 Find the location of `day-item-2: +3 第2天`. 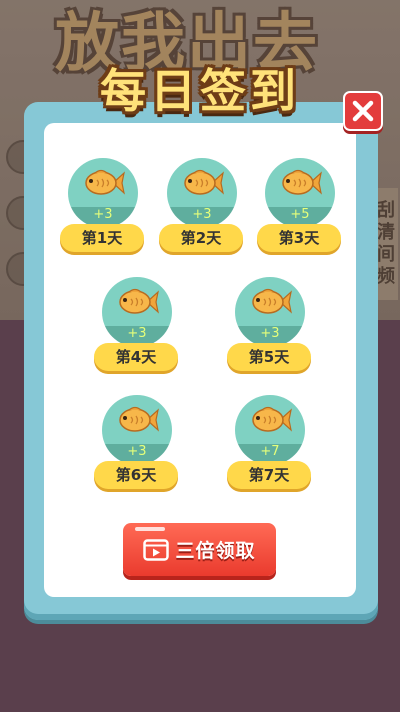

day-item-2: +3 第2天 is located at coordinates (201, 208).